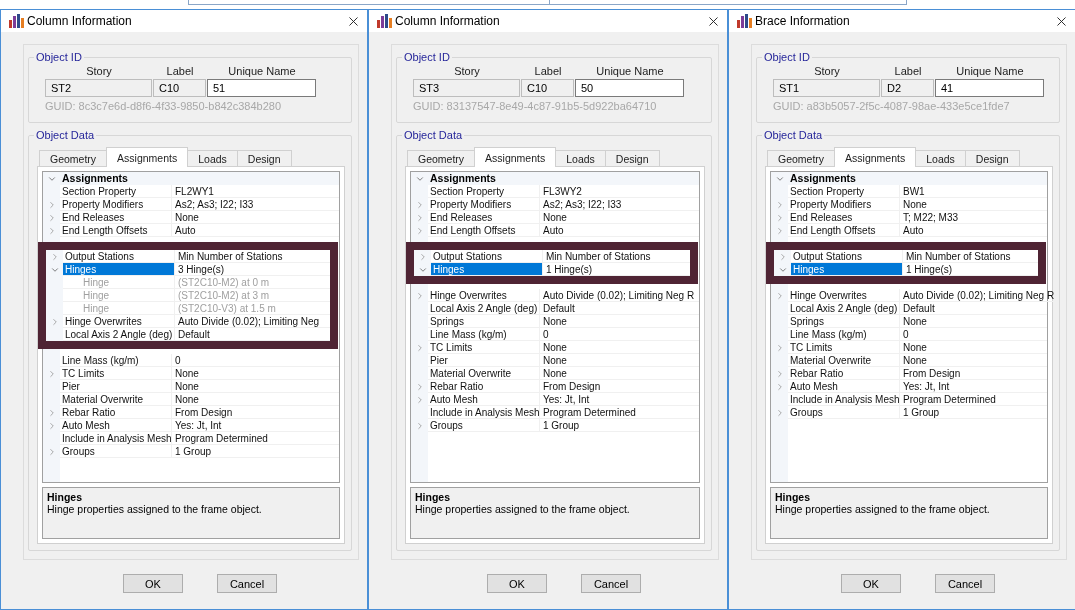 This screenshot has width=1075, height=610. I want to click on property-value: Auto, so click(619, 230).